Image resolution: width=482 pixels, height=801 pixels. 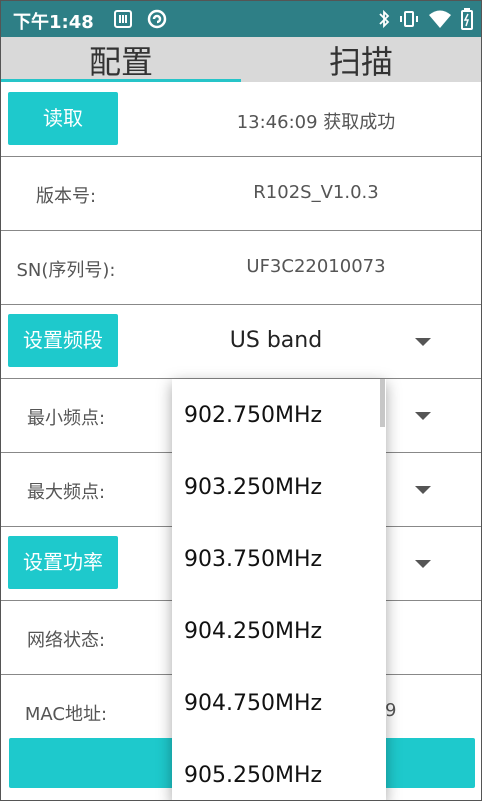 What do you see at coordinates (382, 403) in the screenshot?
I see `dropdown-scrollbar` at bounding box center [382, 403].